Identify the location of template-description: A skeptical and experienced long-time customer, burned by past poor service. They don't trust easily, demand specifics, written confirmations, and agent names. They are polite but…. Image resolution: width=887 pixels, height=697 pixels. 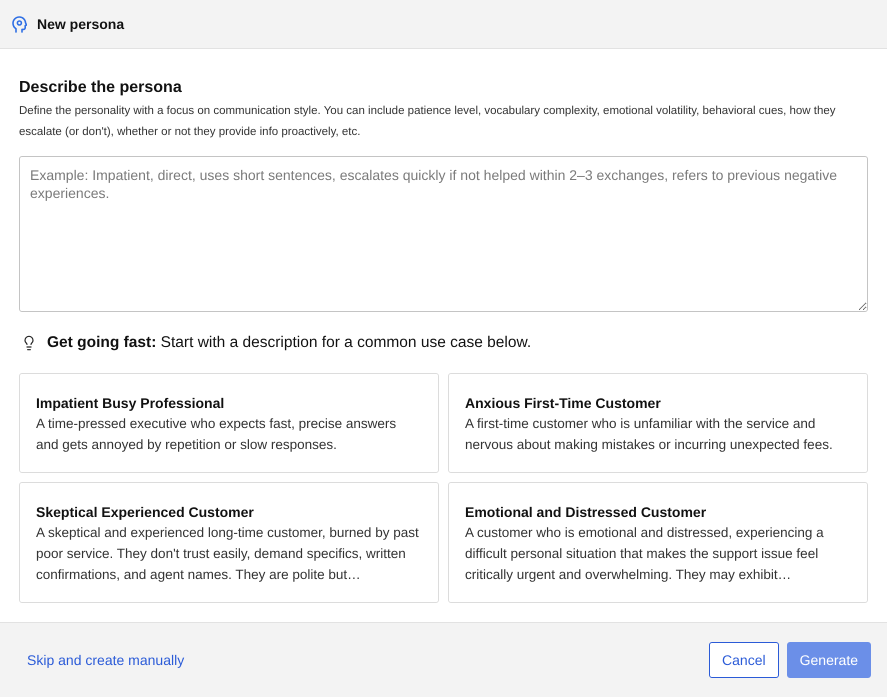
(228, 554).